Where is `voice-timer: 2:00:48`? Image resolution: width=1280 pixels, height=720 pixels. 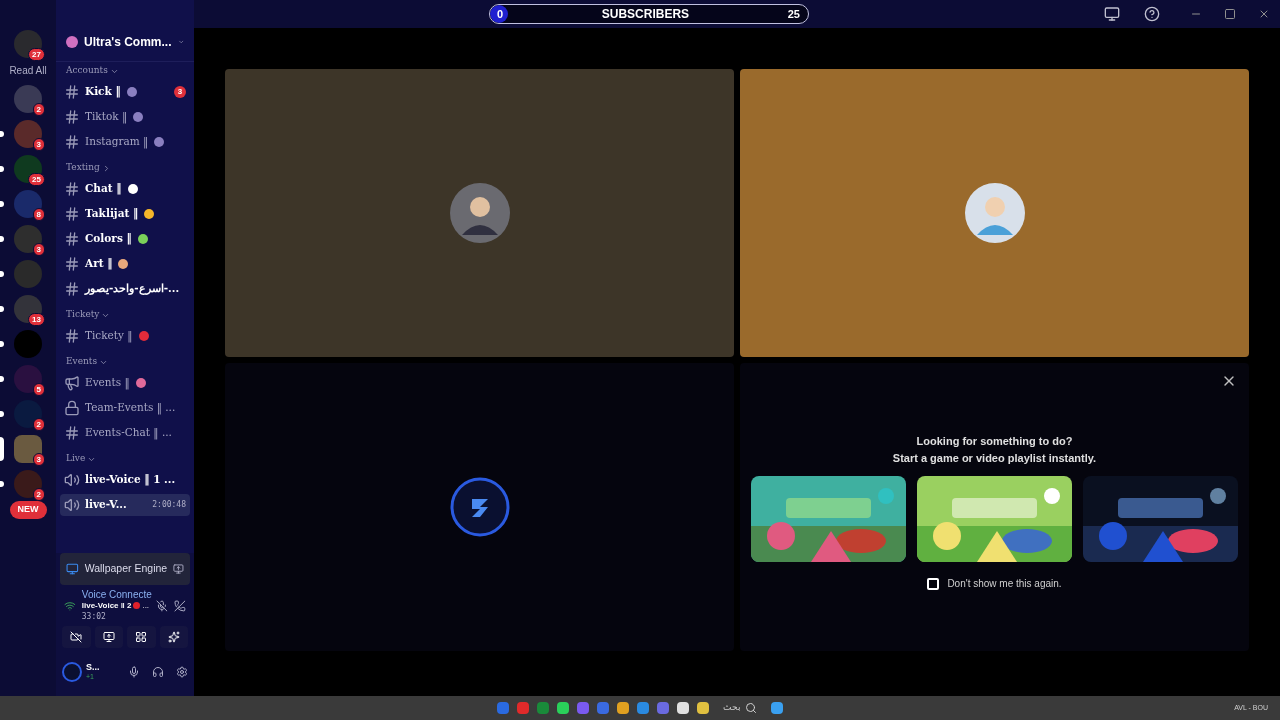 voice-timer: 2:00:48 is located at coordinates (169, 505).